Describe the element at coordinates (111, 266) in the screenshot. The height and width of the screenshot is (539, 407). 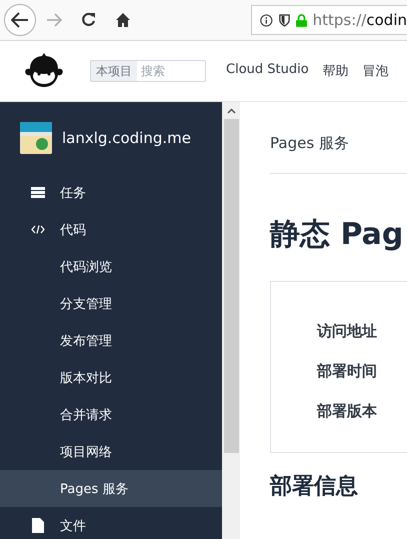
I see `sidebar-item: 代码浏览` at that location.